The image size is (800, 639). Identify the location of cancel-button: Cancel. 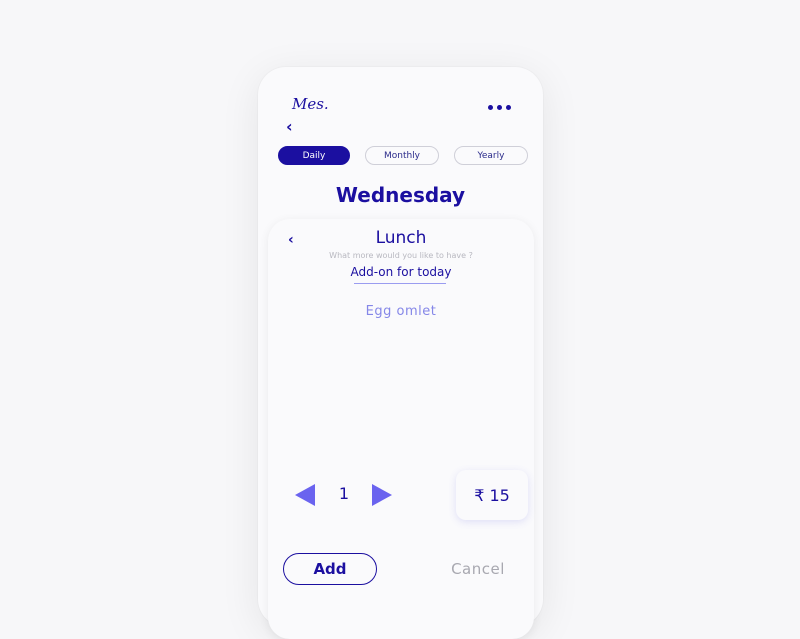
(478, 569).